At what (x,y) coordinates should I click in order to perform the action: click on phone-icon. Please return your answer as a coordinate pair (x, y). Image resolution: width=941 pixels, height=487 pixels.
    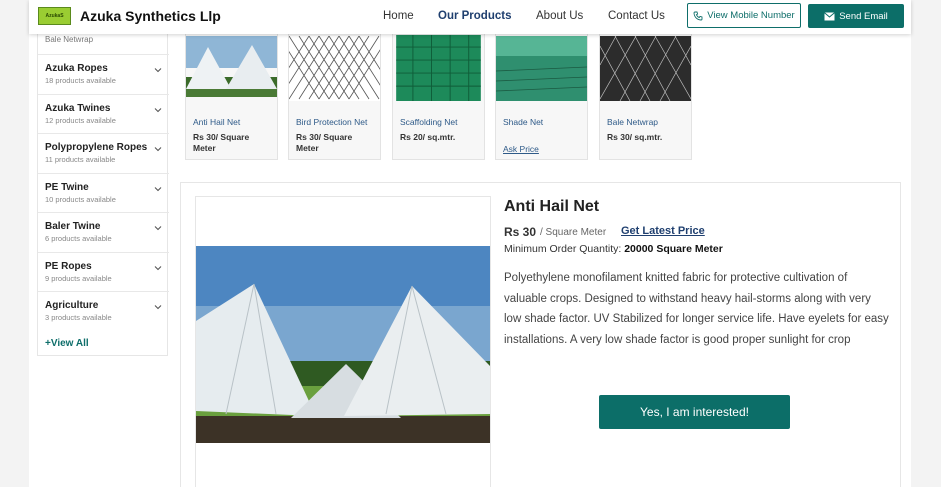
    Looking at the image, I should click on (698, 15).